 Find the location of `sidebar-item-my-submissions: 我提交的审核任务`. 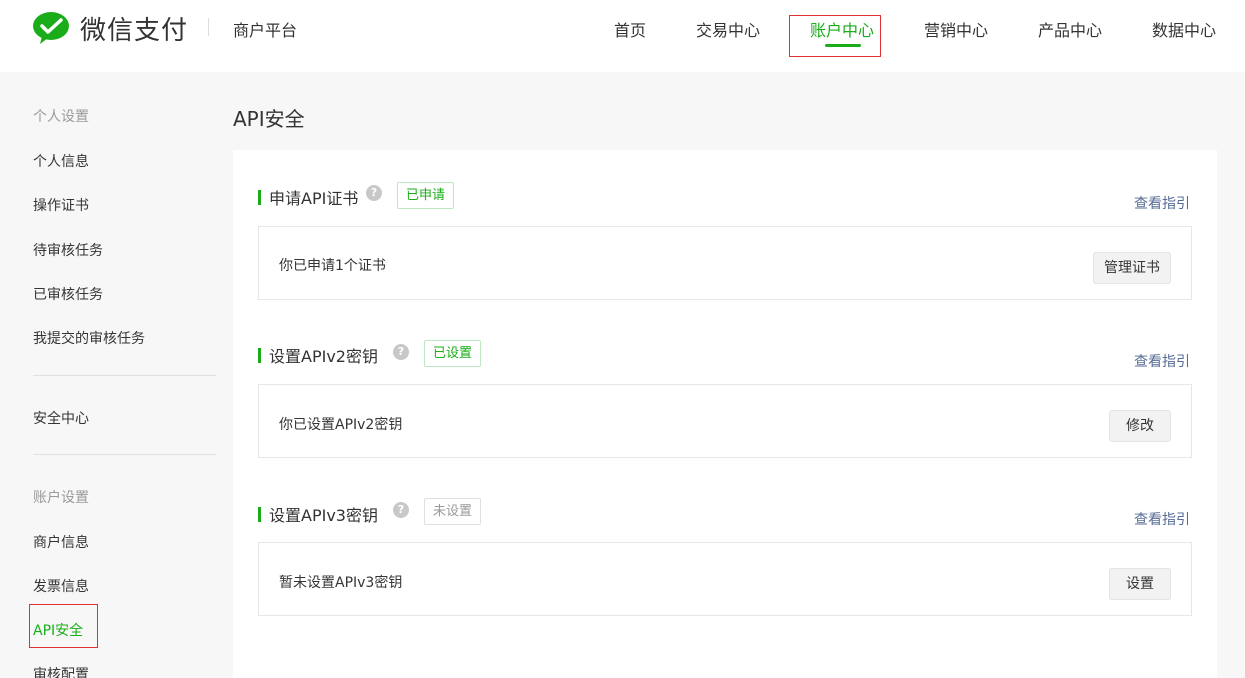

sidebar-item-my-submissions: 我提交的审核任务 is located at coordinates (89, 338).